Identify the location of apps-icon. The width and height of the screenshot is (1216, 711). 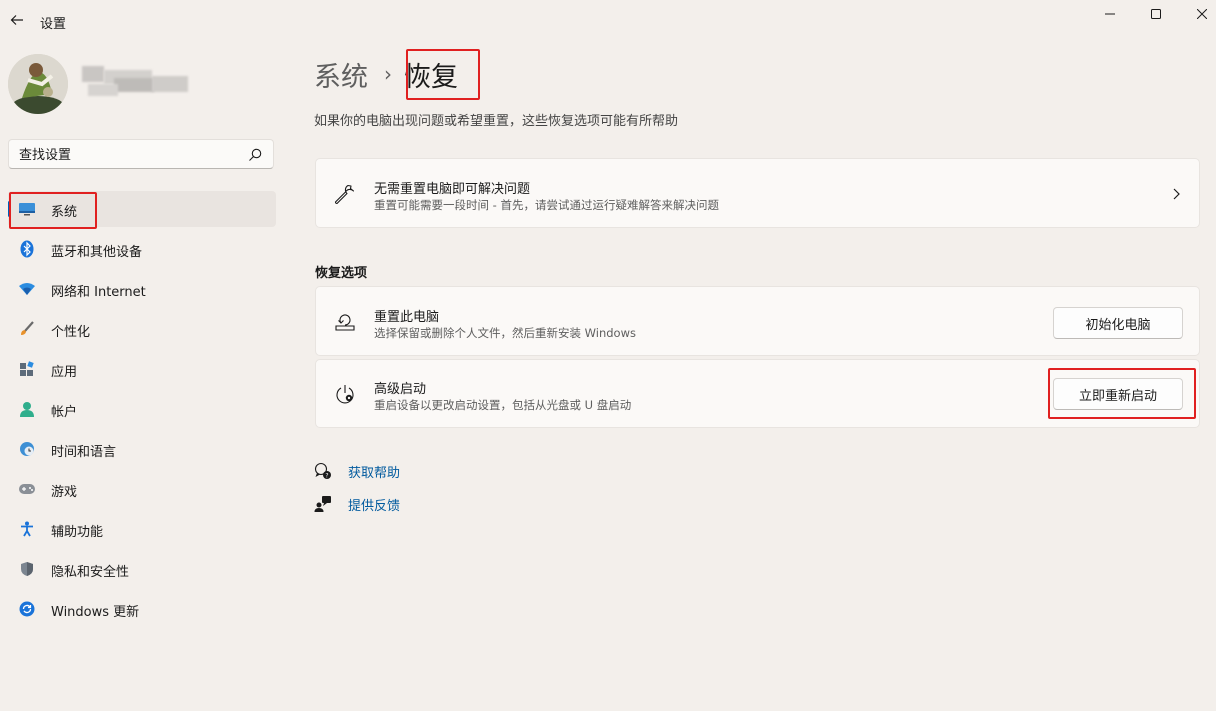
(27, 369).